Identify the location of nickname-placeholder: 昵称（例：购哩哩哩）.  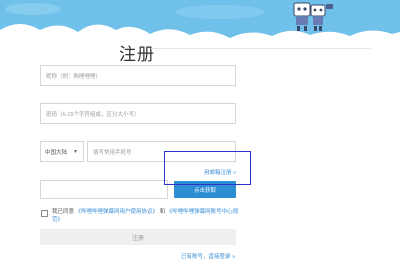
(74, 76).